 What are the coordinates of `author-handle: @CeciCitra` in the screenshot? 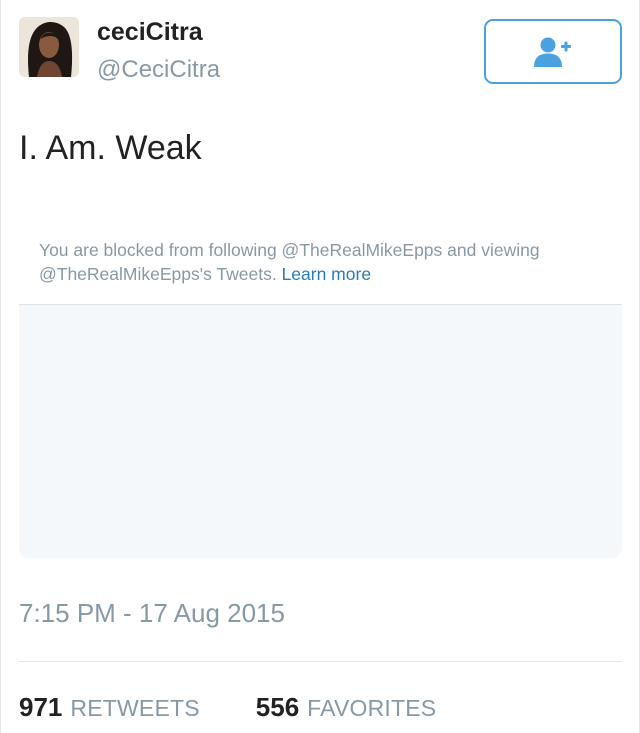 It's located at (158, 70).